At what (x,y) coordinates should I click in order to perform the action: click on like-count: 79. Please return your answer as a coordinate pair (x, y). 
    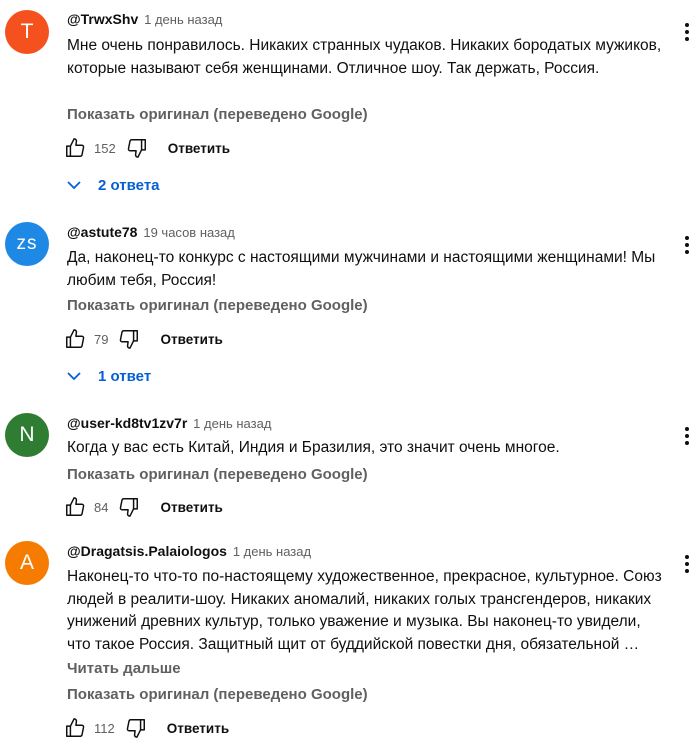
    Looking at the image, I should click on (101, 339).